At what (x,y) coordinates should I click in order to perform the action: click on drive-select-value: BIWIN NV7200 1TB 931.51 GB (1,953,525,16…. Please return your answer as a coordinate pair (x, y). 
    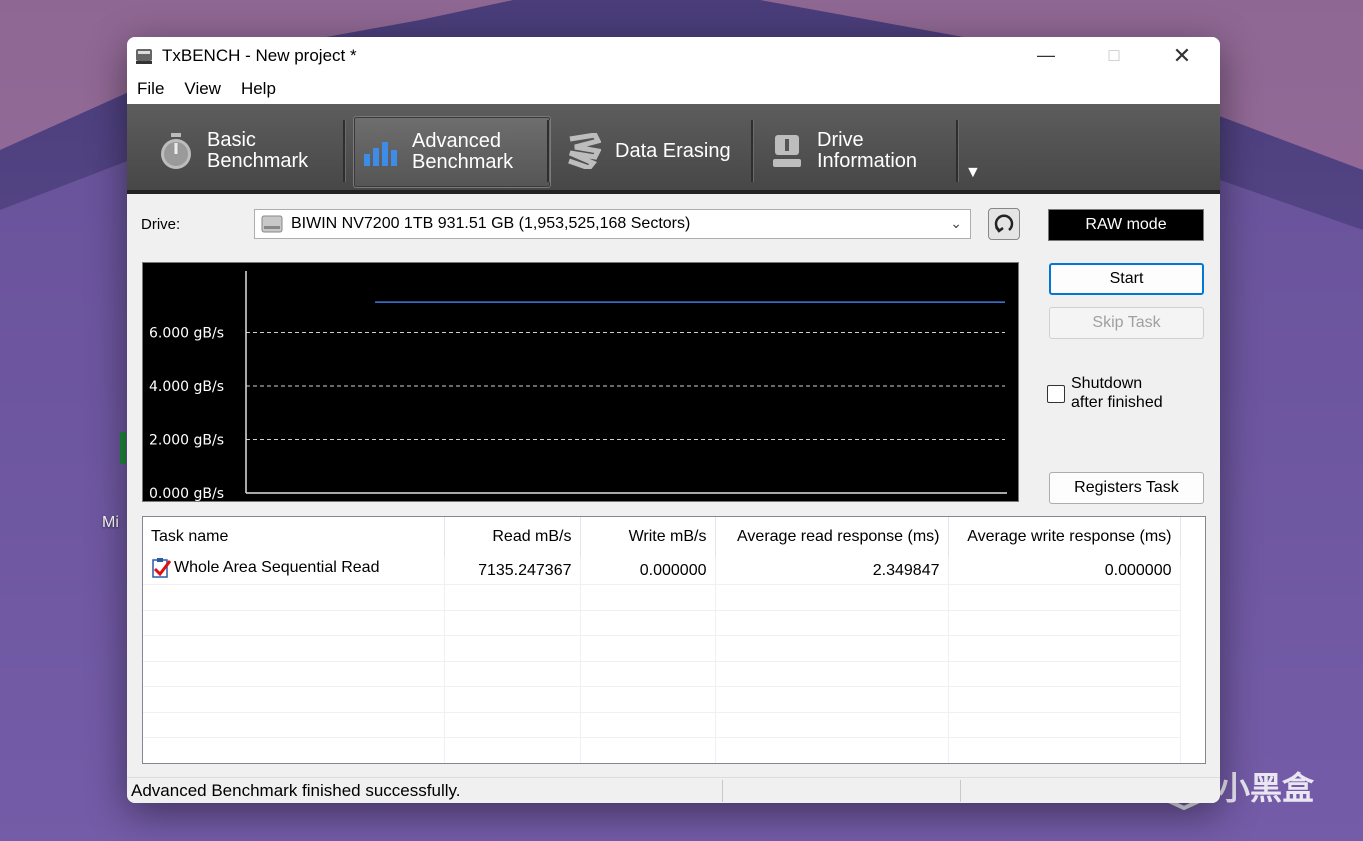
    Looking at the image, I should click on (491, 223).